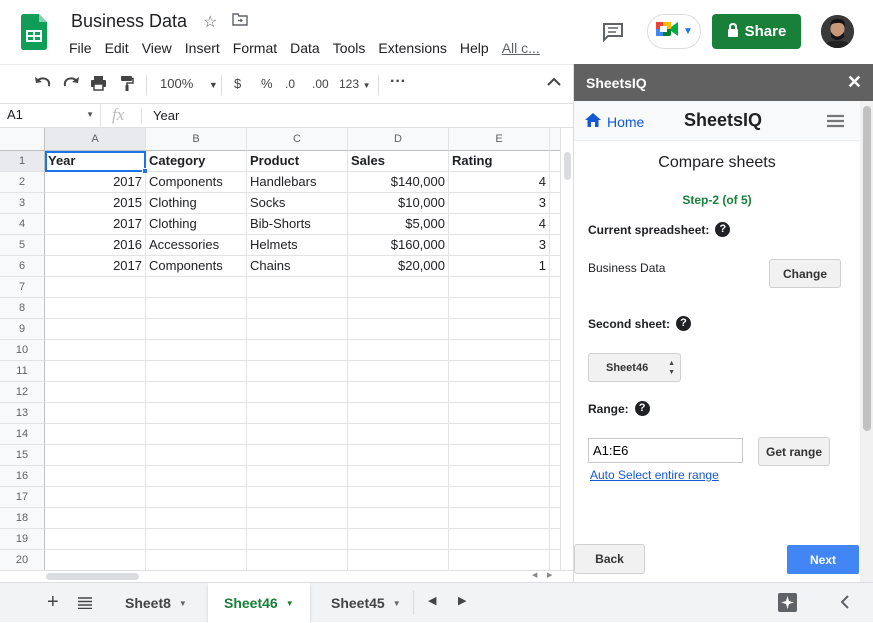 The height and width of the screenshot is (623, 873). Describe the element at coordinates (237, 83) in the screenshot. I see `currency-format-button: $` at that location.